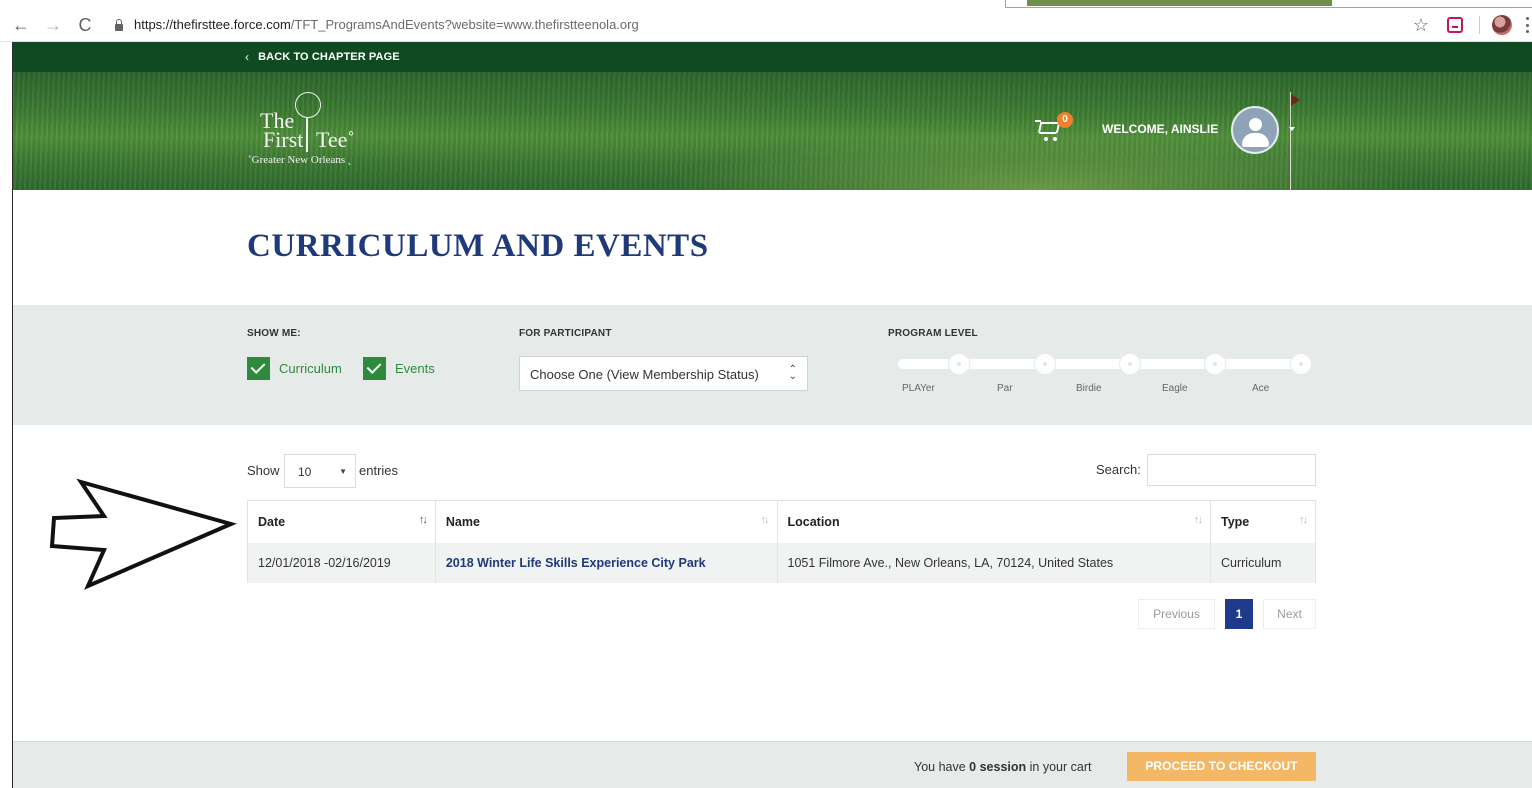  What do you see at coordinates (1176, 614) in the screenshot?
I see `pagination-previous-button: Previous` at bounding box center [1176, 614].